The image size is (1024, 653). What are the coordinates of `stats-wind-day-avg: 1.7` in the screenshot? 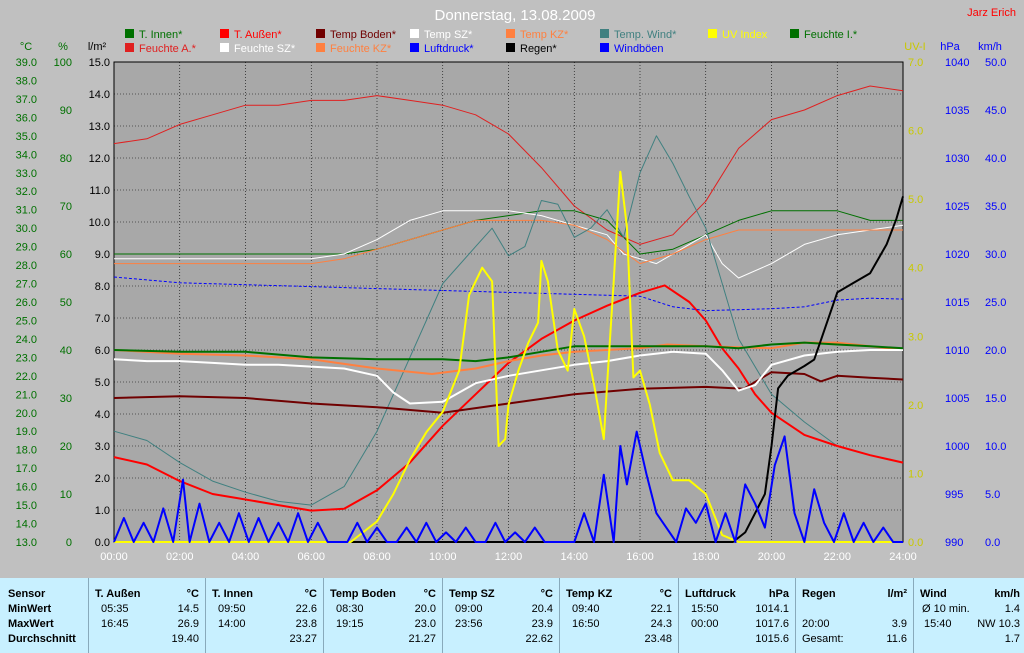 It's located at (1012, 639).